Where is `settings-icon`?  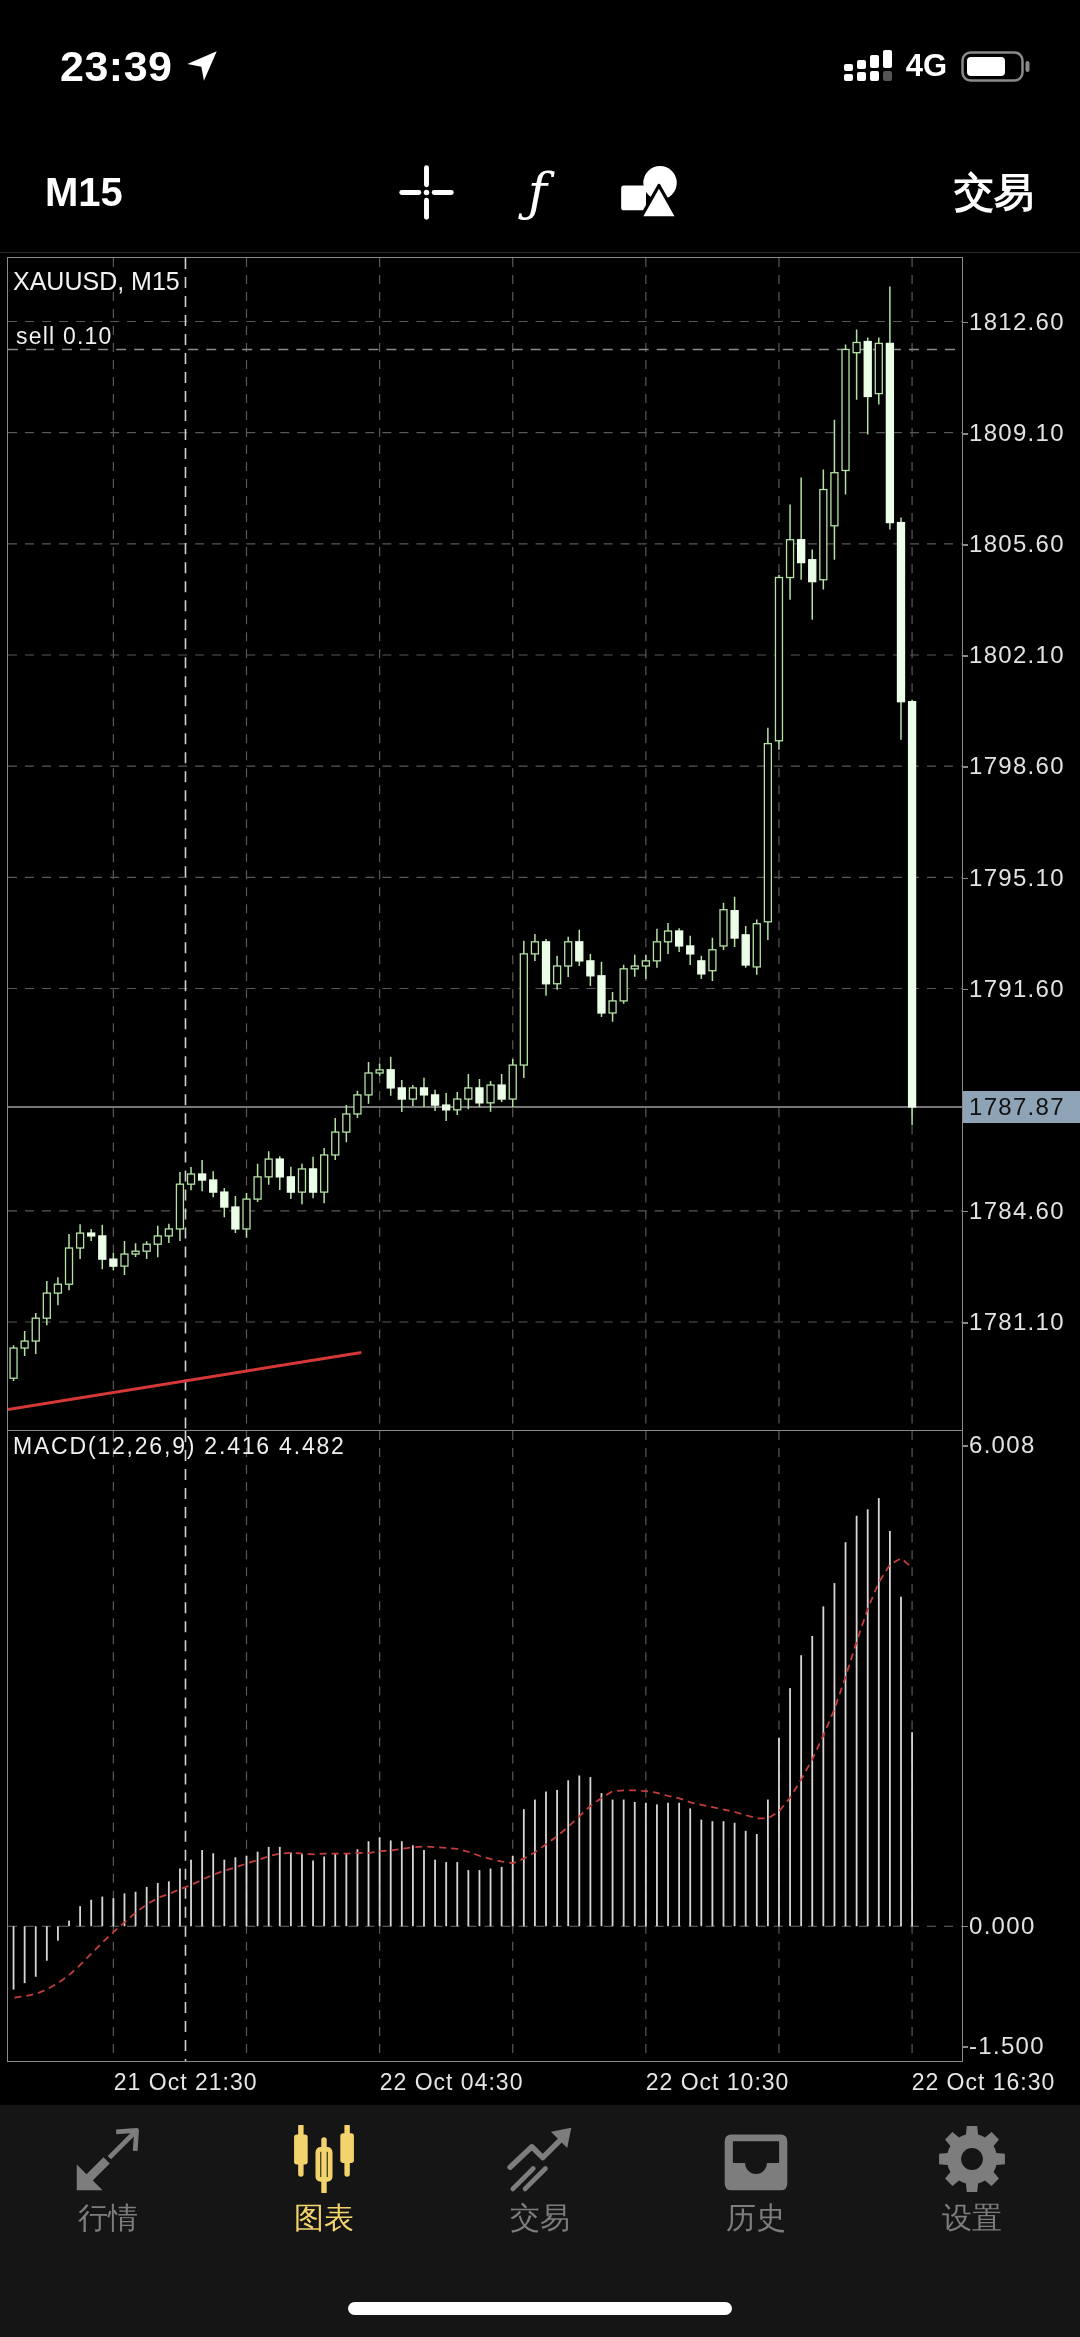 settings-icon is located at coordinates (972, 2159).